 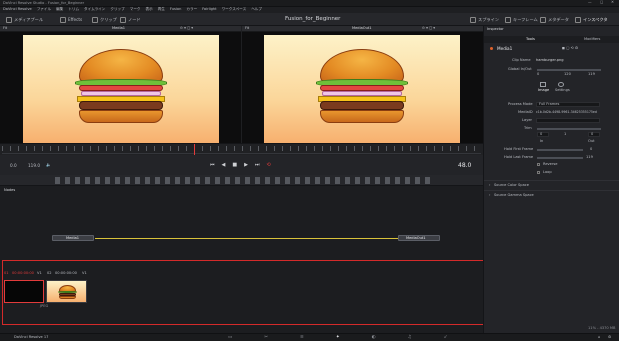 I want to click on nodes-button: ノード, so click(x=130, y=20).